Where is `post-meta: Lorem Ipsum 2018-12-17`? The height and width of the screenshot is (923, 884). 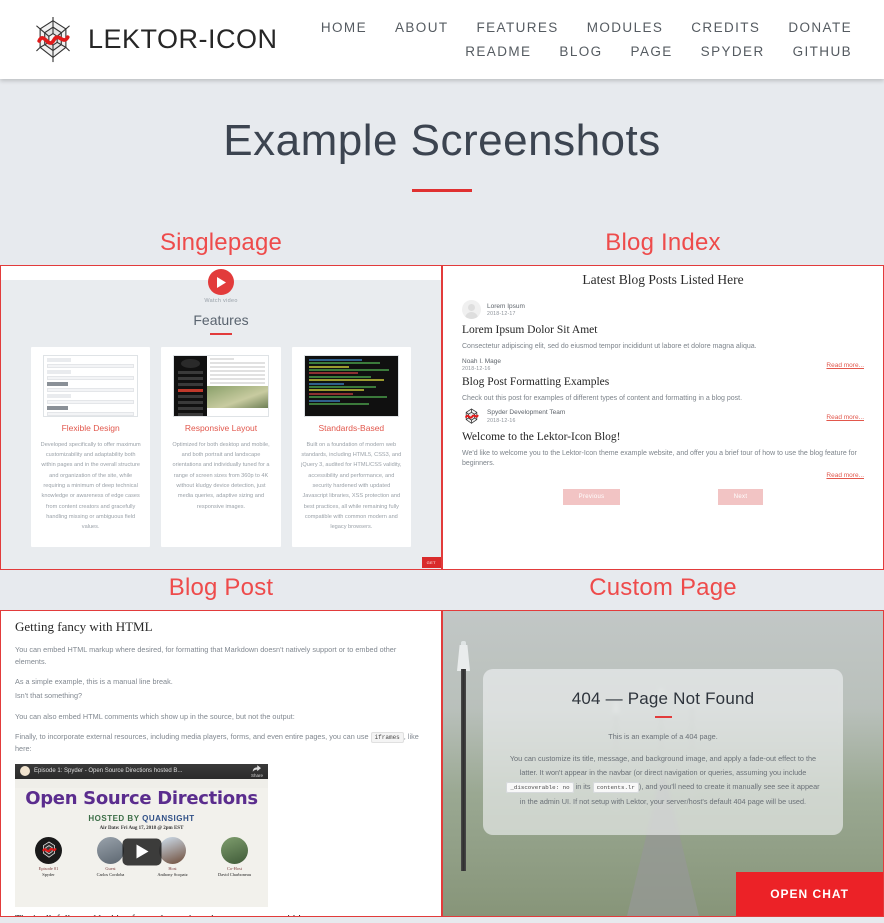
post-meta: Lorem Ipsum 2018-12-17 is located at coordinates (663, 309).